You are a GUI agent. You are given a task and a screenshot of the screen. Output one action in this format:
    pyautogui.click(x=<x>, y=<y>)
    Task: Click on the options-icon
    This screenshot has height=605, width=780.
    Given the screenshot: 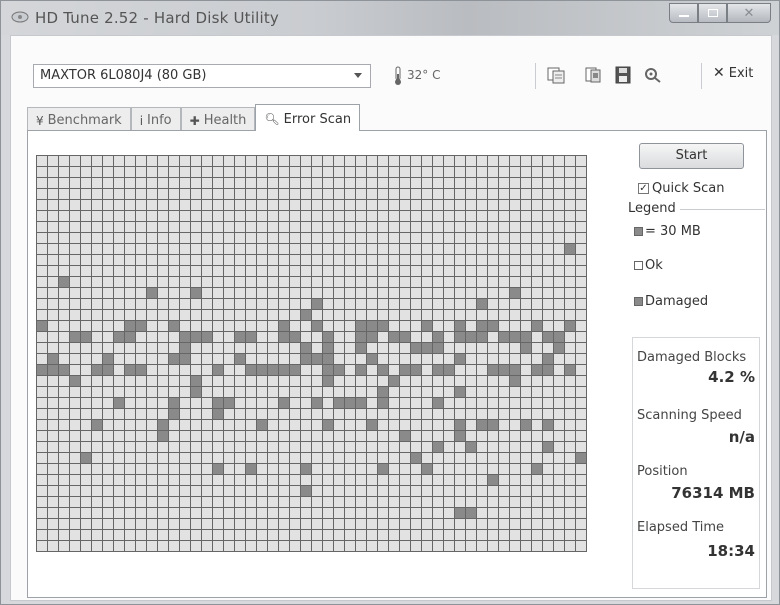 What is the action you would take?
    pyautogui.click(x=653, y=75)
    